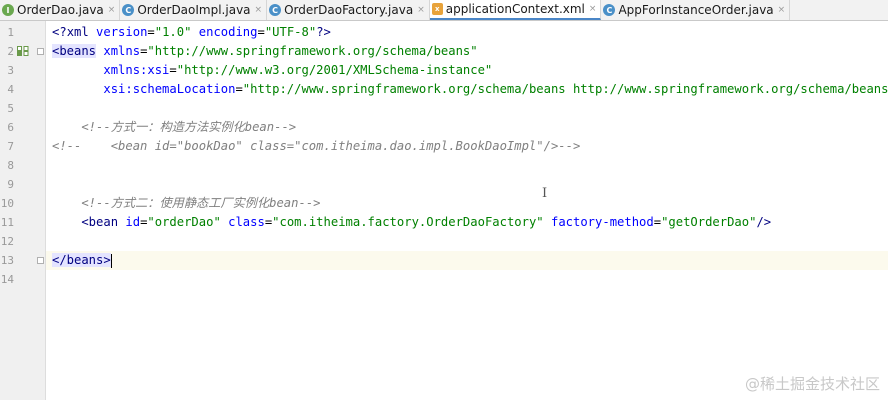 This screenshot has height=400, width=888. I want to click on line-number: 9, so click(10, 184).